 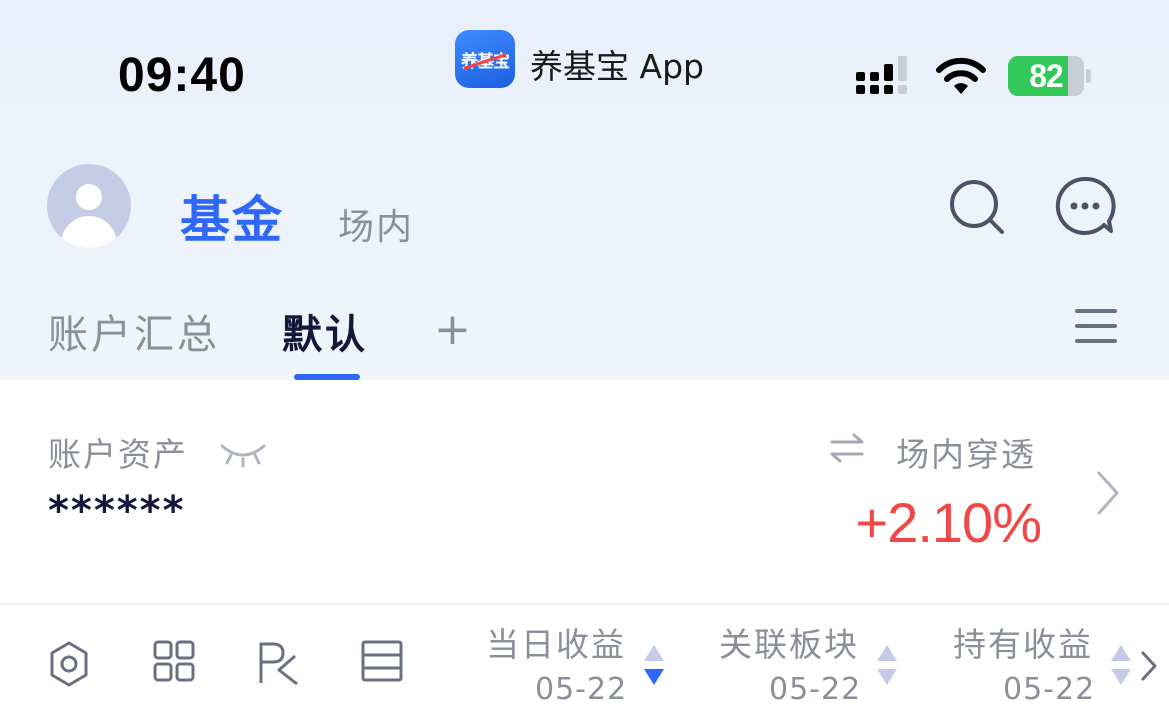 What do you see at coordinates (1085, 207) in the screenshot?
I see `chat-icon` at bounding box center [1085, 207].